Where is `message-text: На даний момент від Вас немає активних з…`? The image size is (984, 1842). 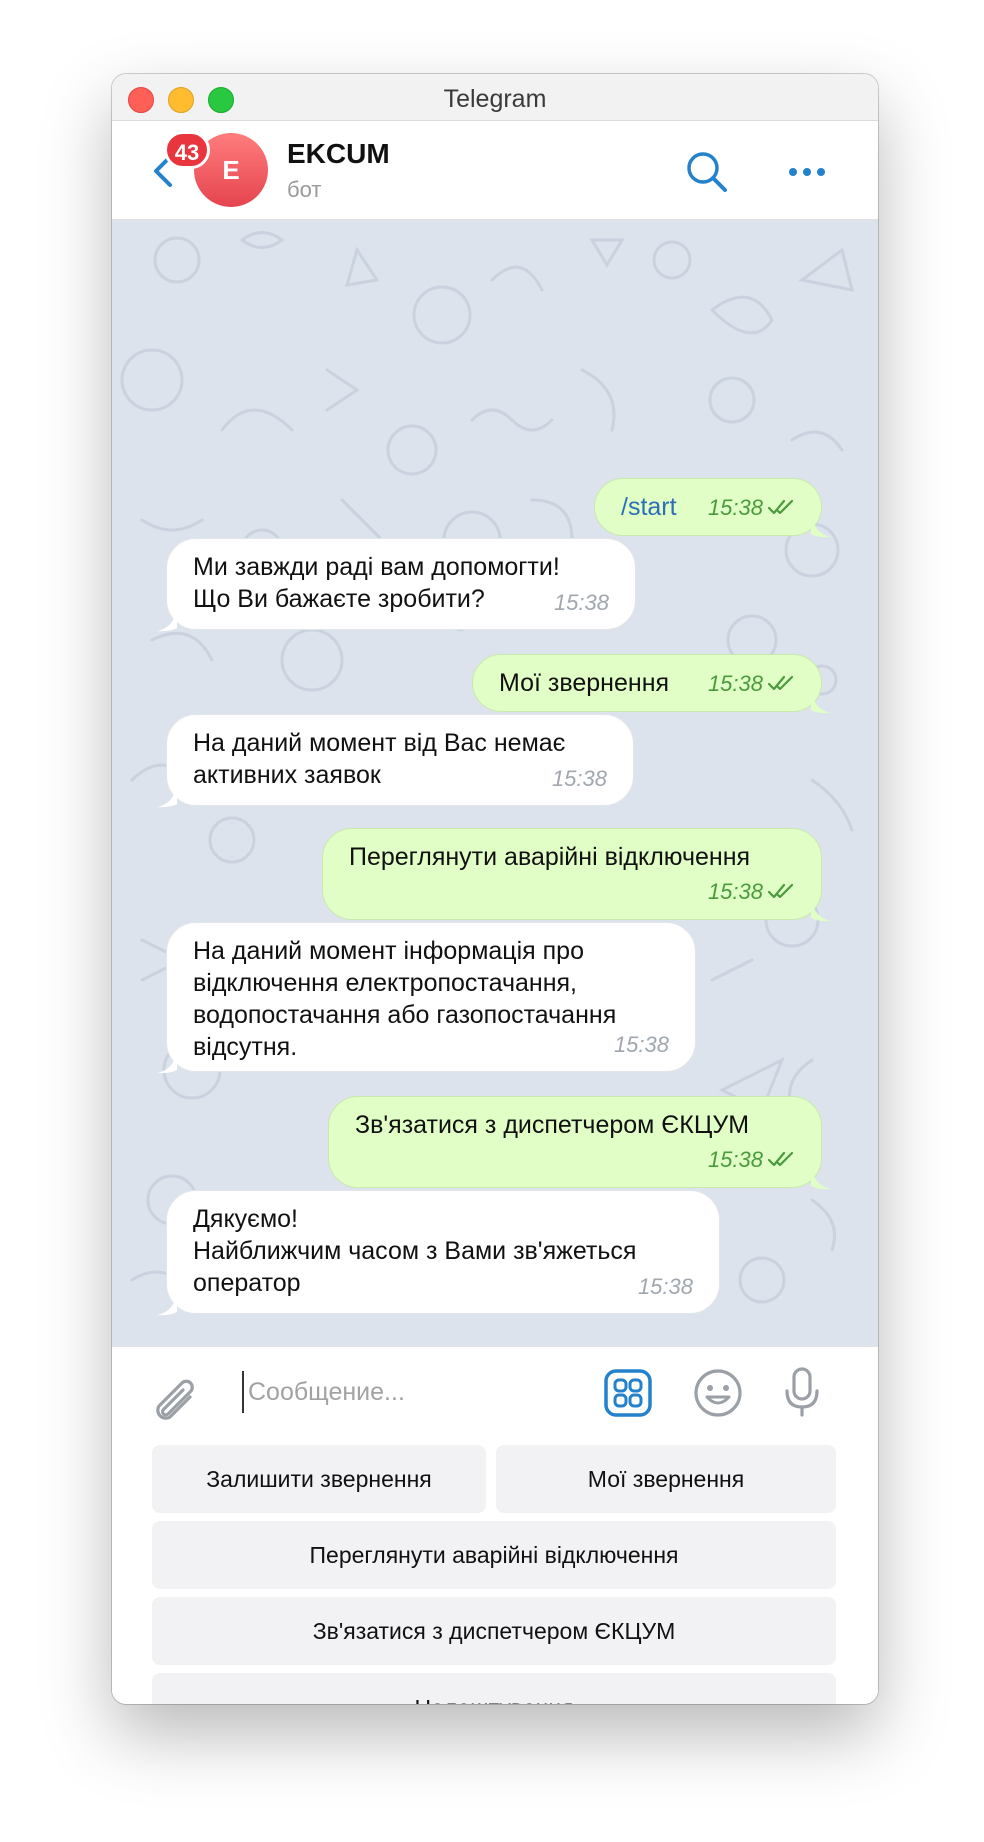
message-text: На даний момент від Вас немає активних з… is located at coordinates (379, 759).